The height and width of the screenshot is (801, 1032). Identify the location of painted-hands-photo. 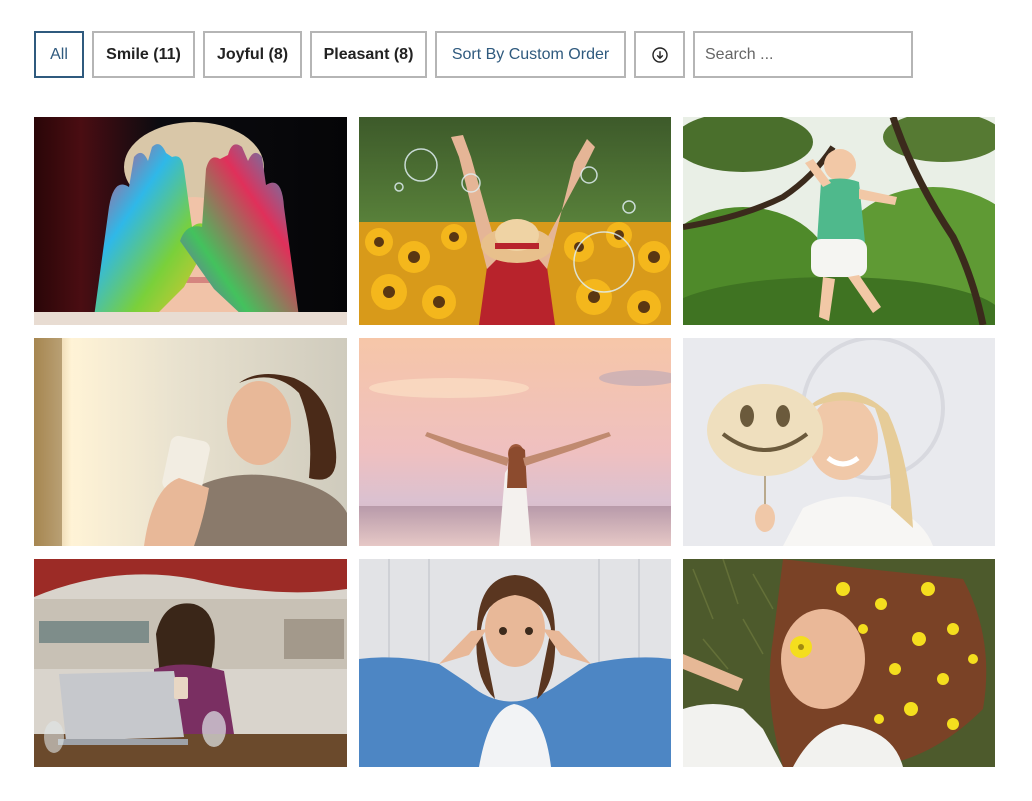
(190, 221).